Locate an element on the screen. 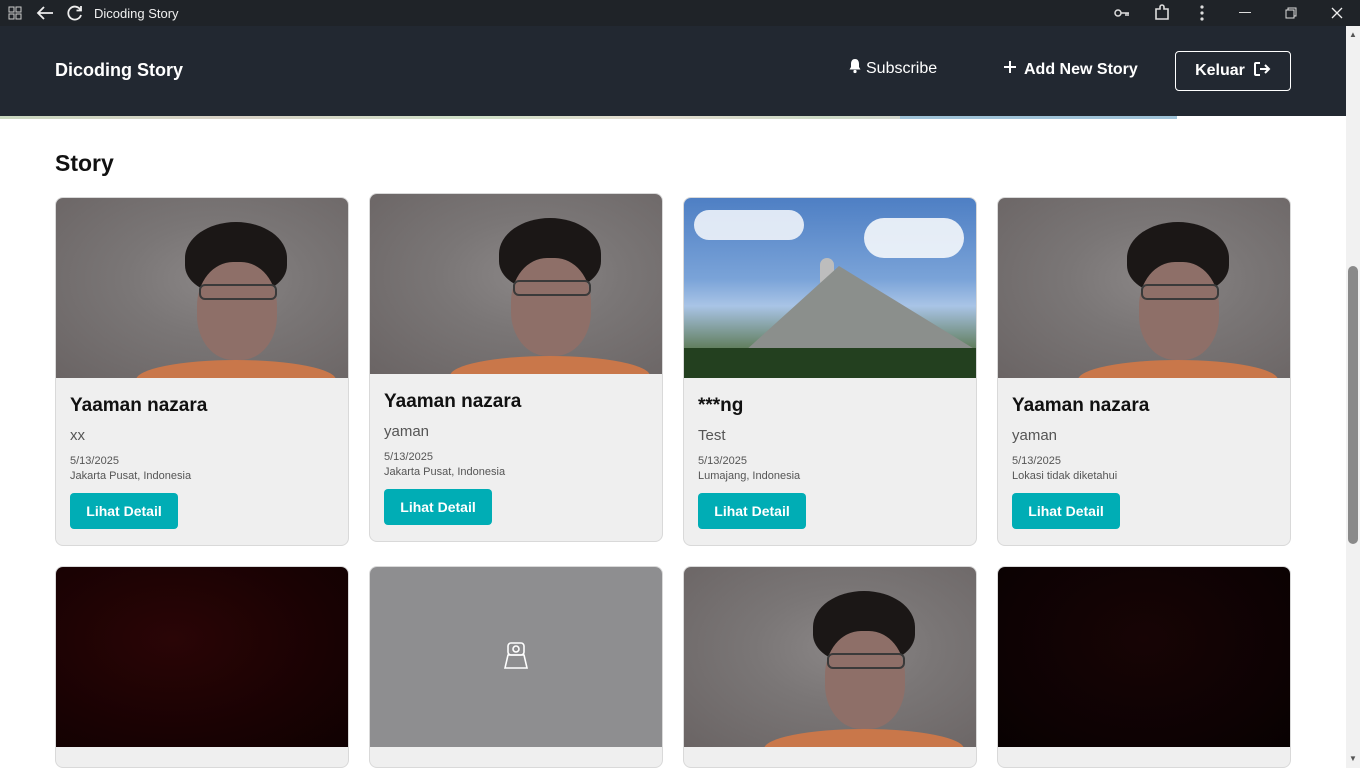  camera-placeholder-icon is located at coordinates (516, 657).